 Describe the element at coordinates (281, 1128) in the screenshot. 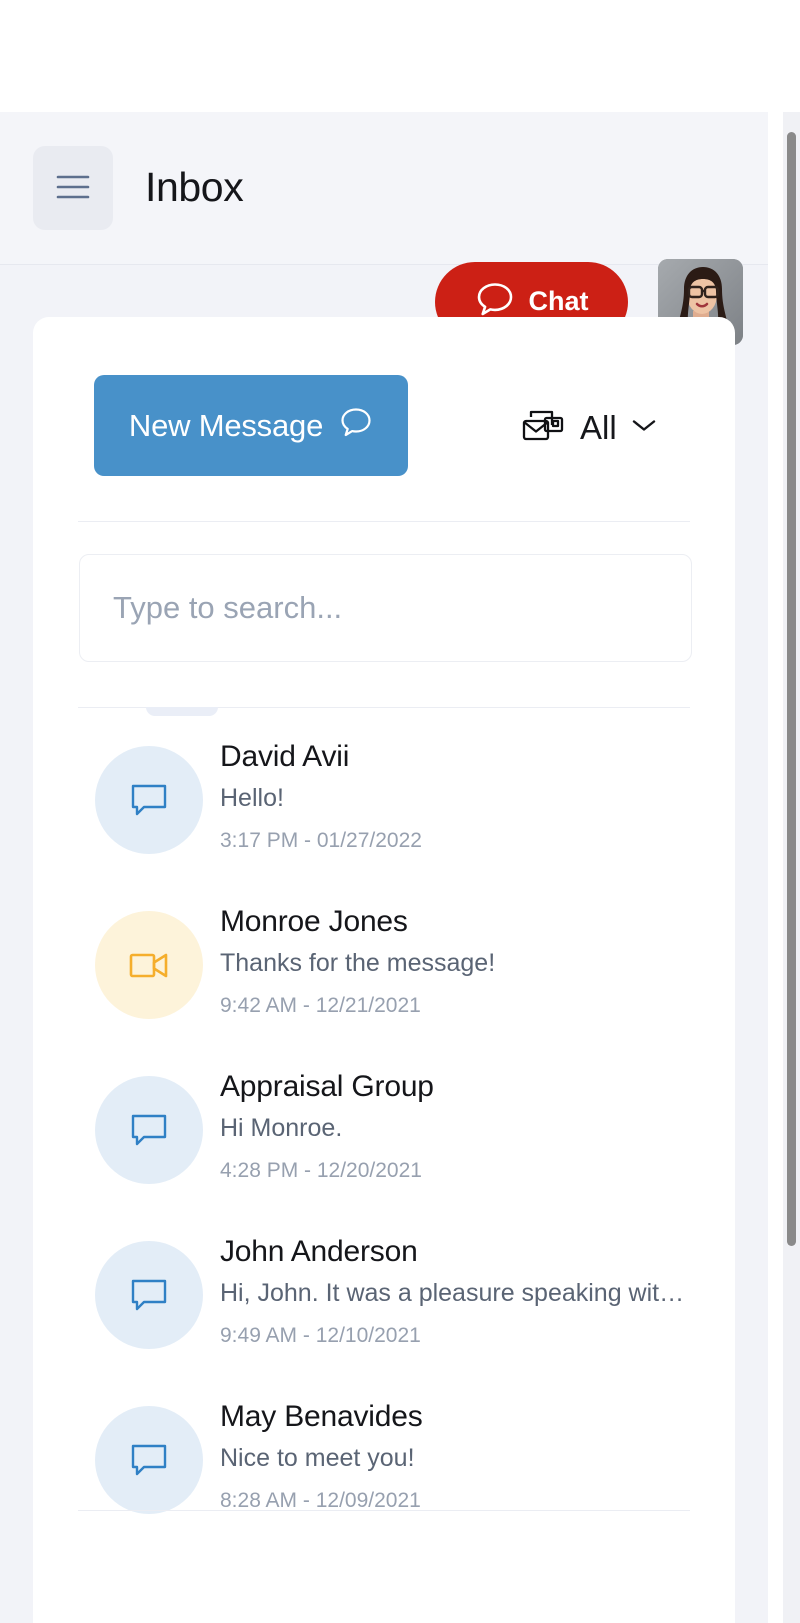

I see `list-item-preview: Hi Monroe.` at that location.